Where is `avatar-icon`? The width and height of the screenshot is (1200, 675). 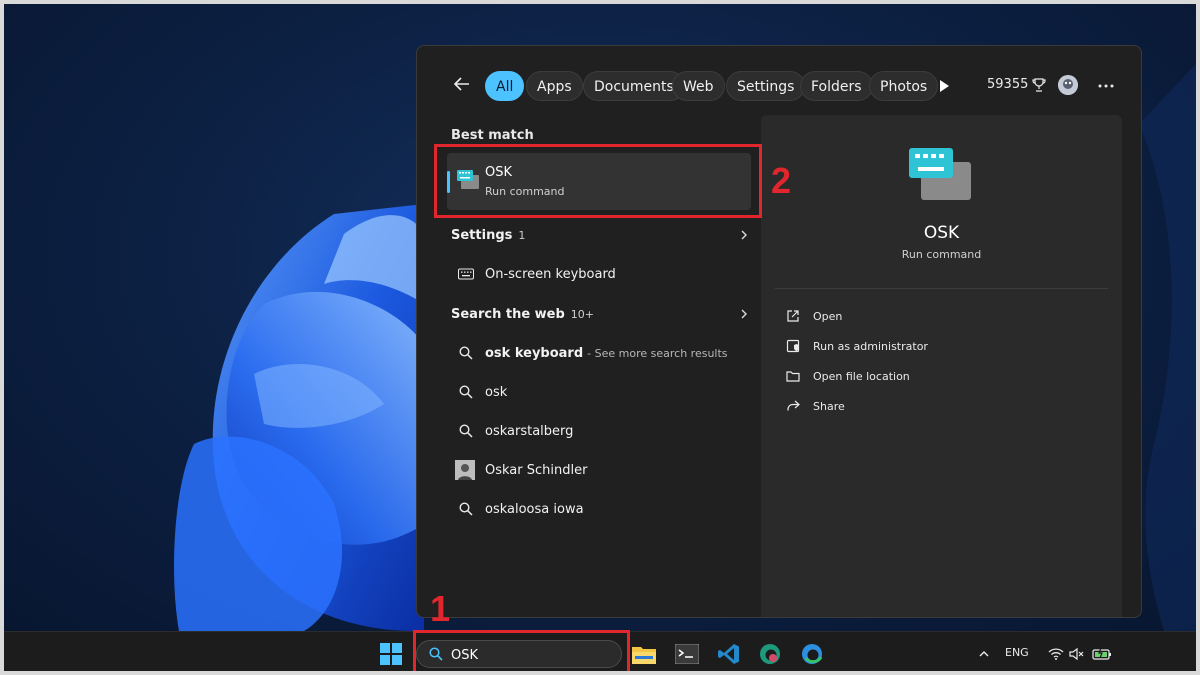 avatar-icon is located at coordinates (1068, 85).